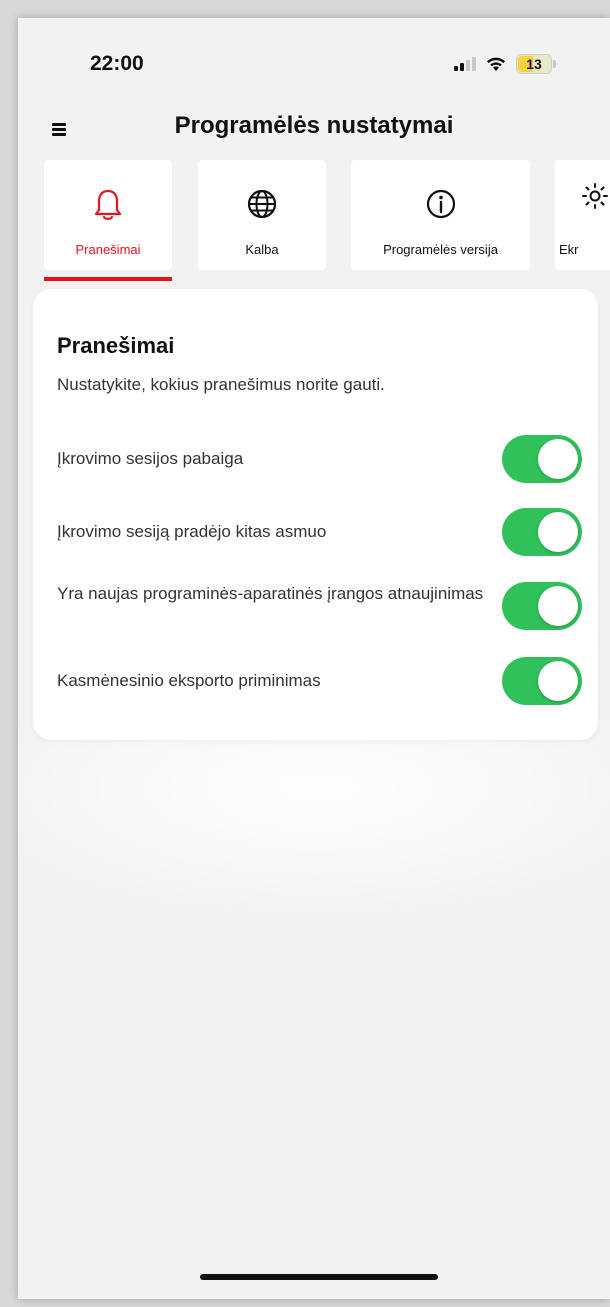 Image resolution: width=610 pixels, height=1307 pixels. I want to click on setting-label: Įkrovimo sesiją pradėjo kitas asmuo, so click(192, 531).